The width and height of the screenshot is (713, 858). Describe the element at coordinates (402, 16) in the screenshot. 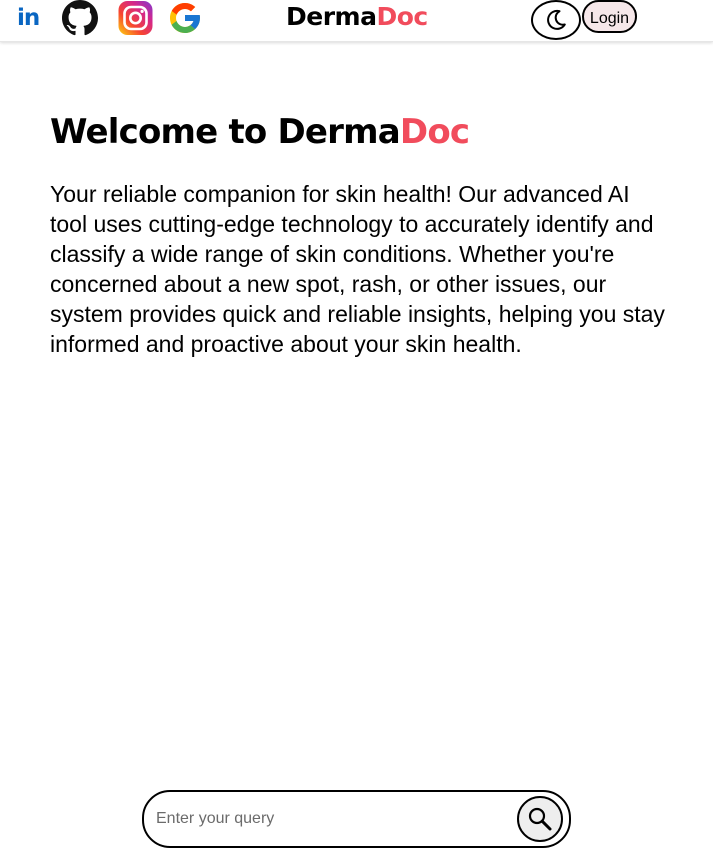

I see `brand-name-accent: Doc` at that location.